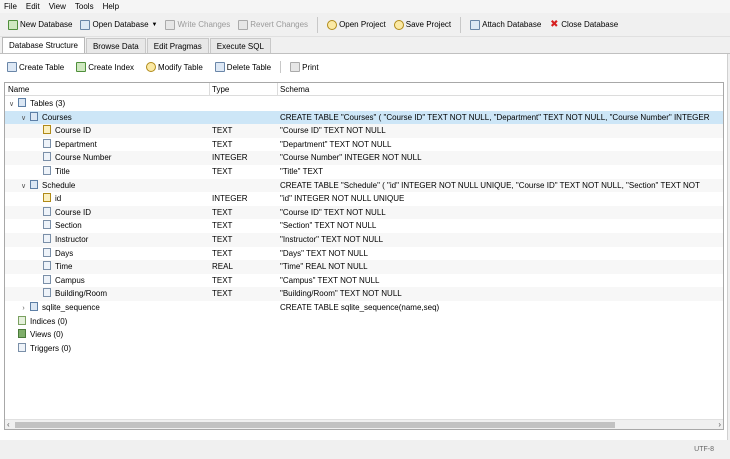  I want to click on revert-changes-button: Revert Changes, so click(273, 25).